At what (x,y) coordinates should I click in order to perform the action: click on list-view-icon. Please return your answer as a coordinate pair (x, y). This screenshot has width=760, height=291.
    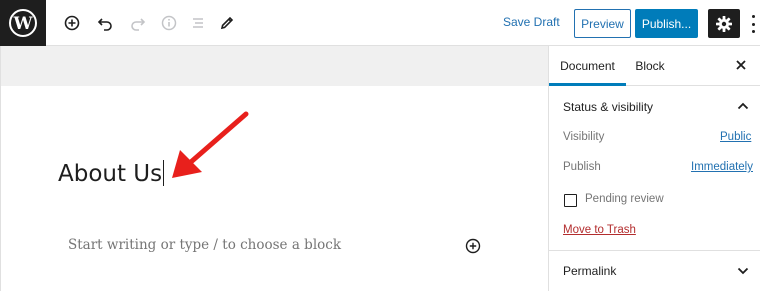
    Looking at the image, I should click on (198, 23).